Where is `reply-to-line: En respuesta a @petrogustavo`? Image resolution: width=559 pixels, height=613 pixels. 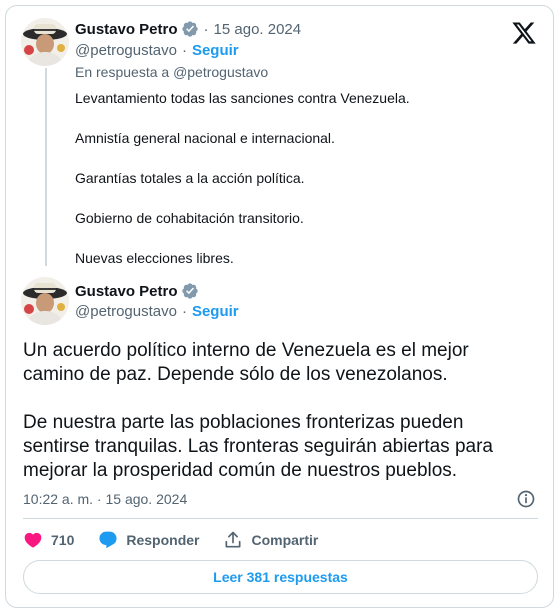
reply-to-line: En respuesta a @petrogustavo is located at coordinates (171, 72).